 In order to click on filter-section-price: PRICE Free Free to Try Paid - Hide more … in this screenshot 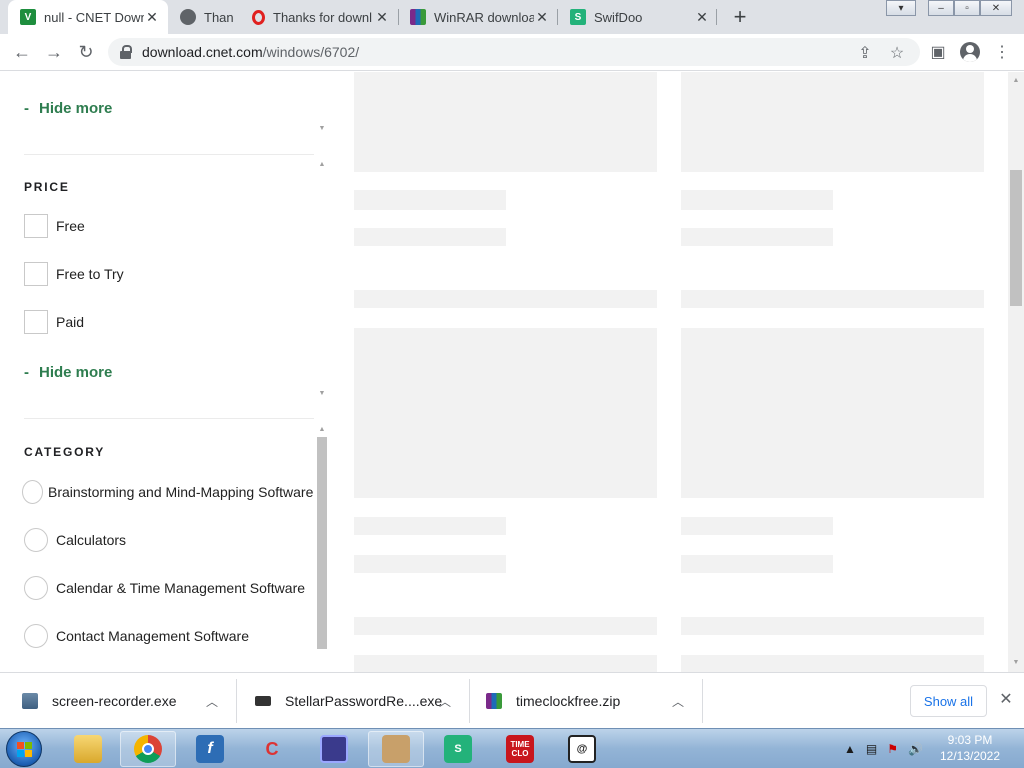, I will do `click(165, 279)`.